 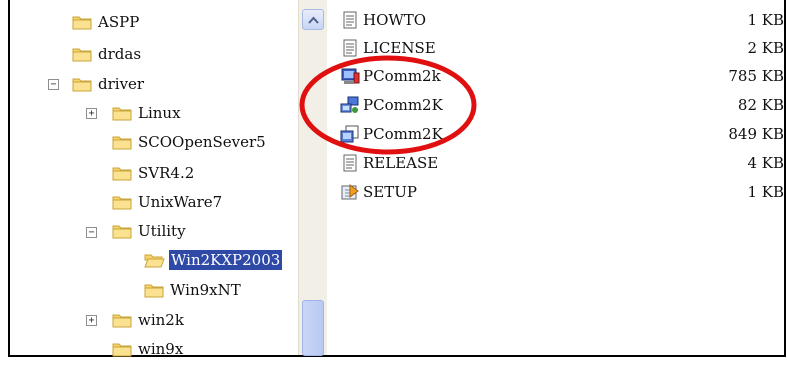 I want to click on scroll-thumb, so click(x=313, y=328).